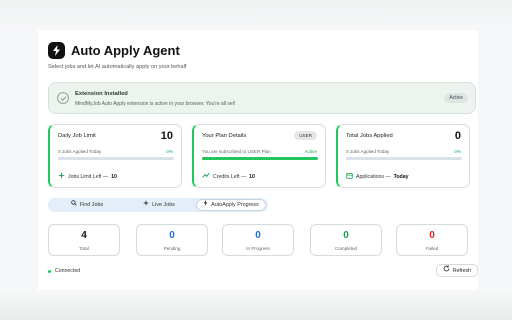 This screenshot has width=512, height=320. Describe the element at coordinates (205, 205) in the screenshot. I see `lightning-icon` at that location.